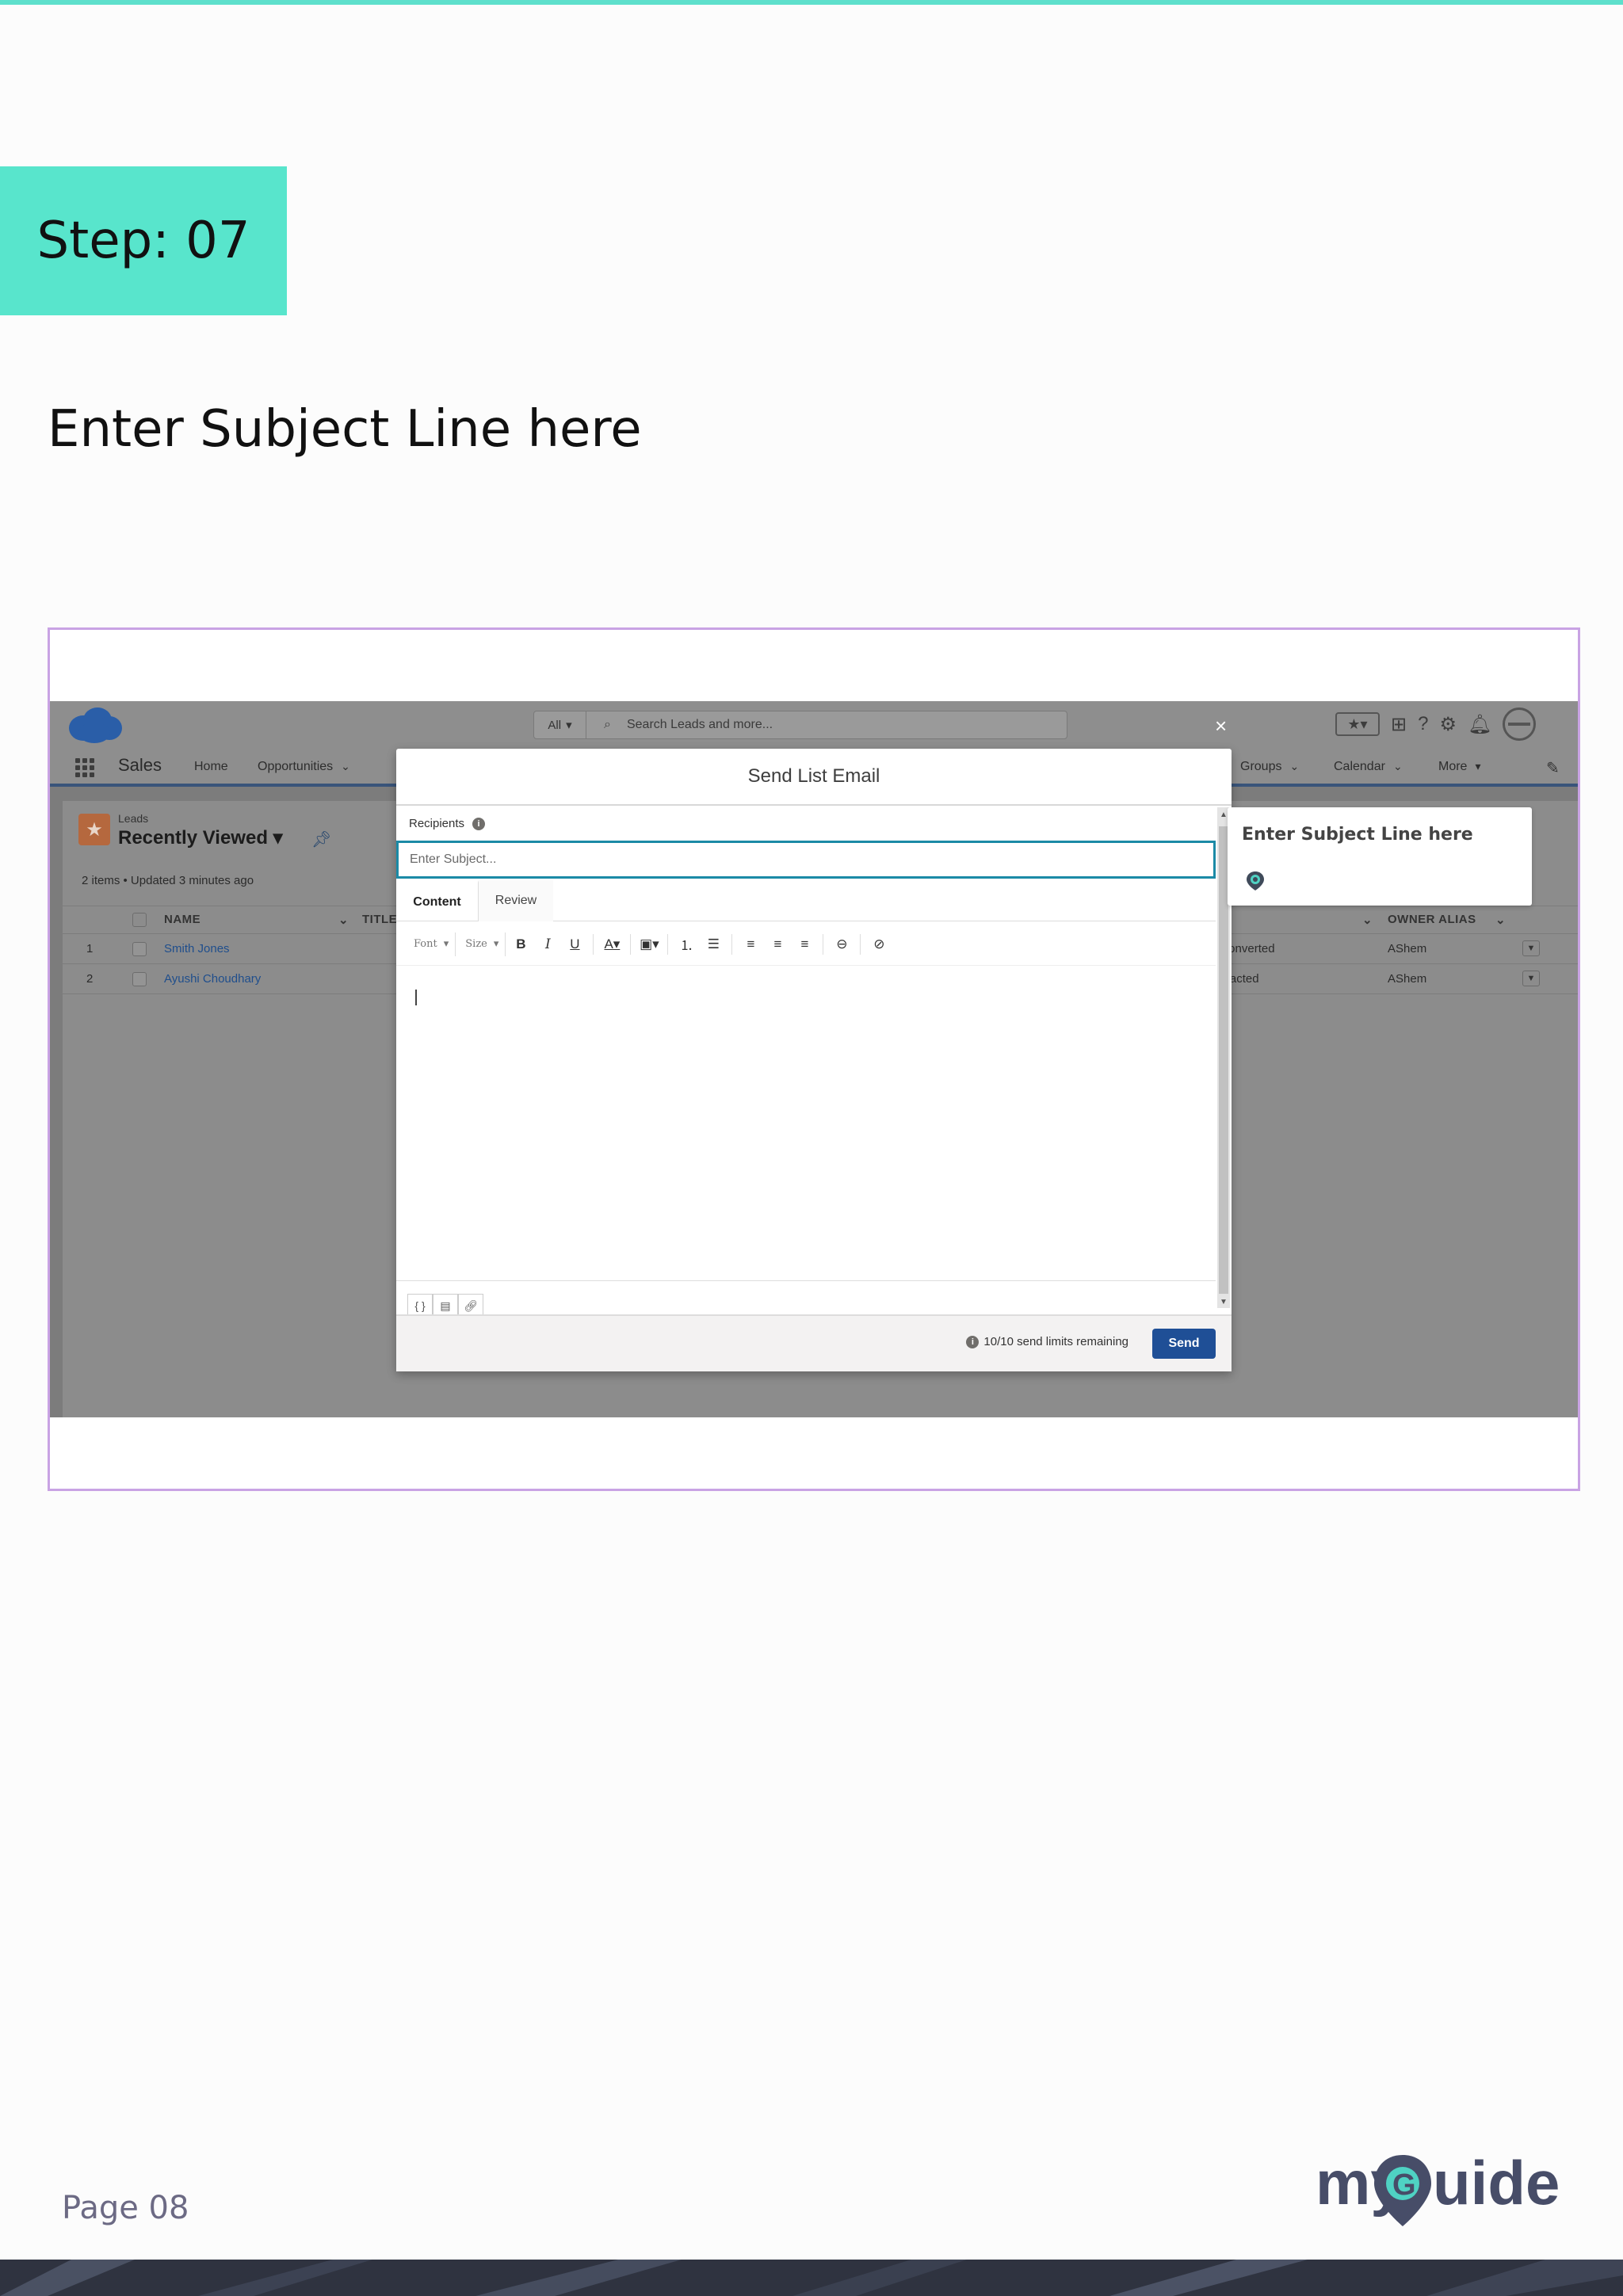 This screenshot has height=2296, width=1623. I want to click on step-instruction: Enter Subject Line here, so click(345, 429).